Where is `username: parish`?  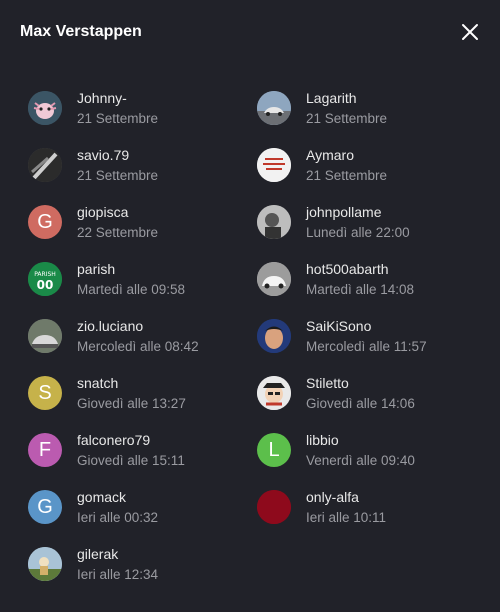 username: parish is located at coordinates (131, 269).